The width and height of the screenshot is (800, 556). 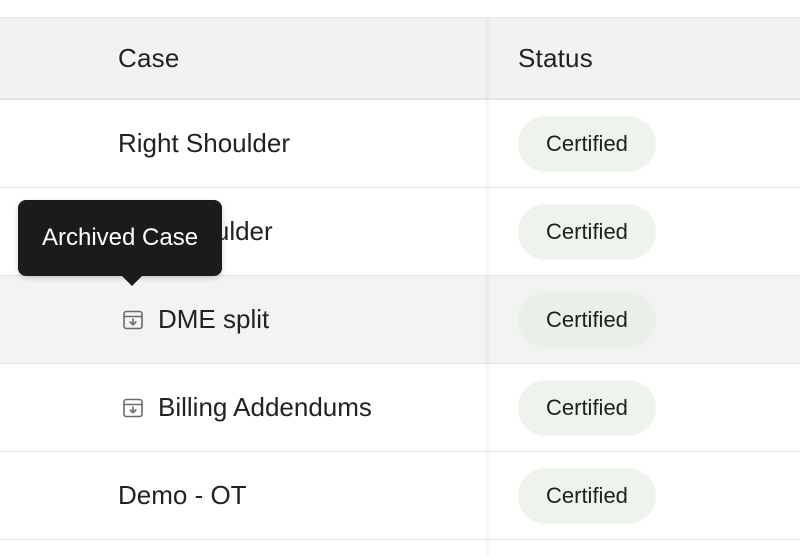 I want to click on case-name: Demo - OT, so click(x=182, y=495).